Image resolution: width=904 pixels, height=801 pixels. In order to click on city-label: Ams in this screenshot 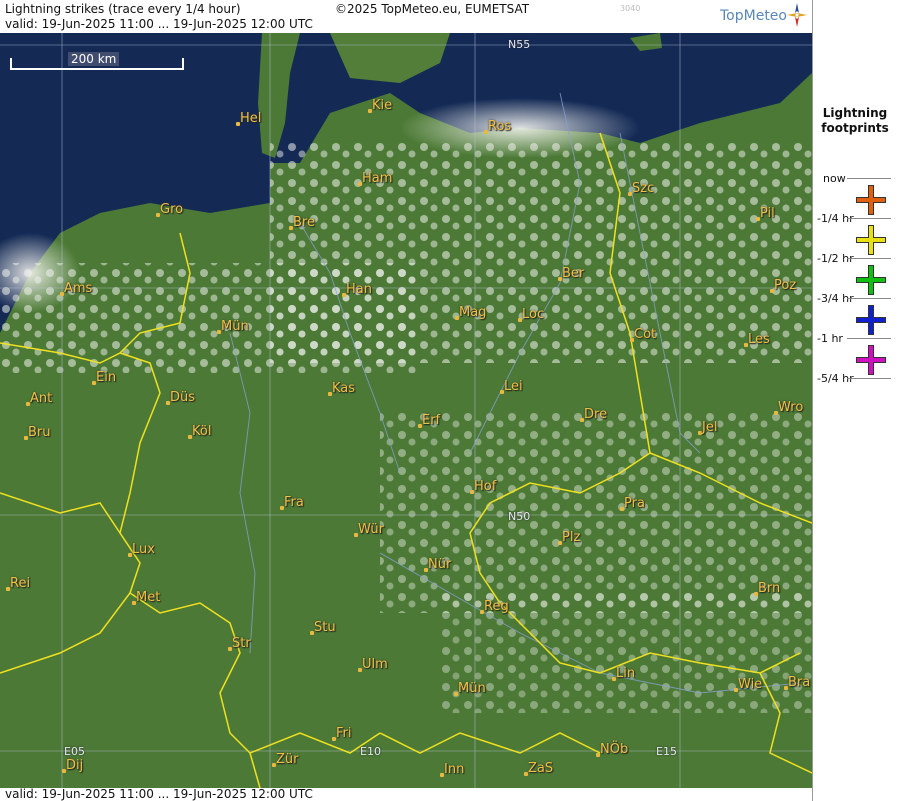, I will do `click(78, 288)`.